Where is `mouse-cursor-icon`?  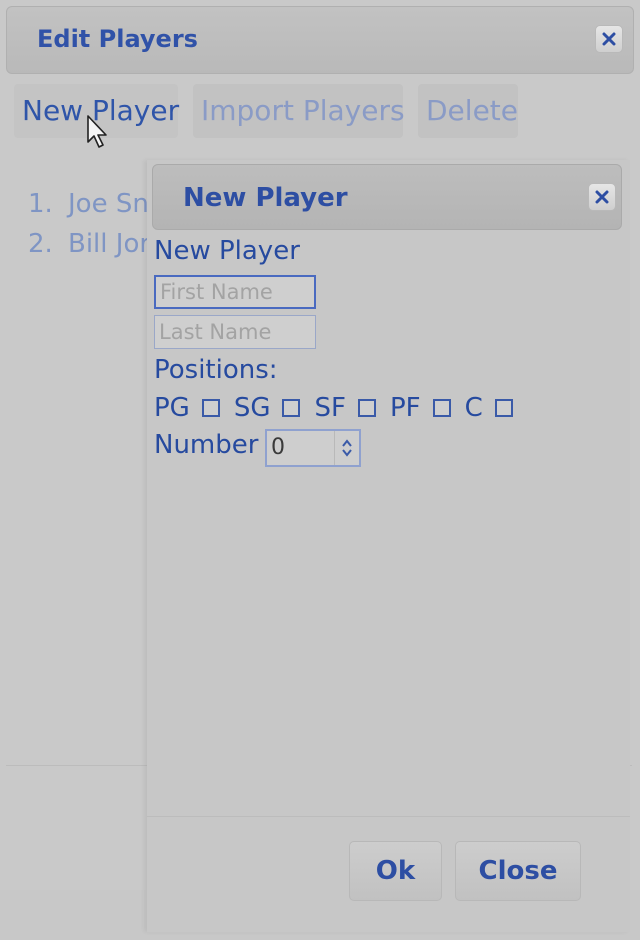 mouse-cursor-icon is located at coordinates (97, 131).